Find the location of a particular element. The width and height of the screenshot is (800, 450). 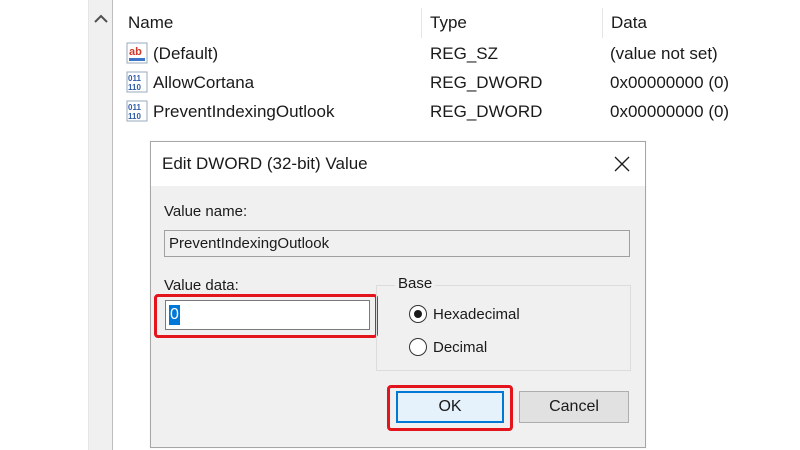

column-headers: Name Type Data is located at coordinates (460, 23).